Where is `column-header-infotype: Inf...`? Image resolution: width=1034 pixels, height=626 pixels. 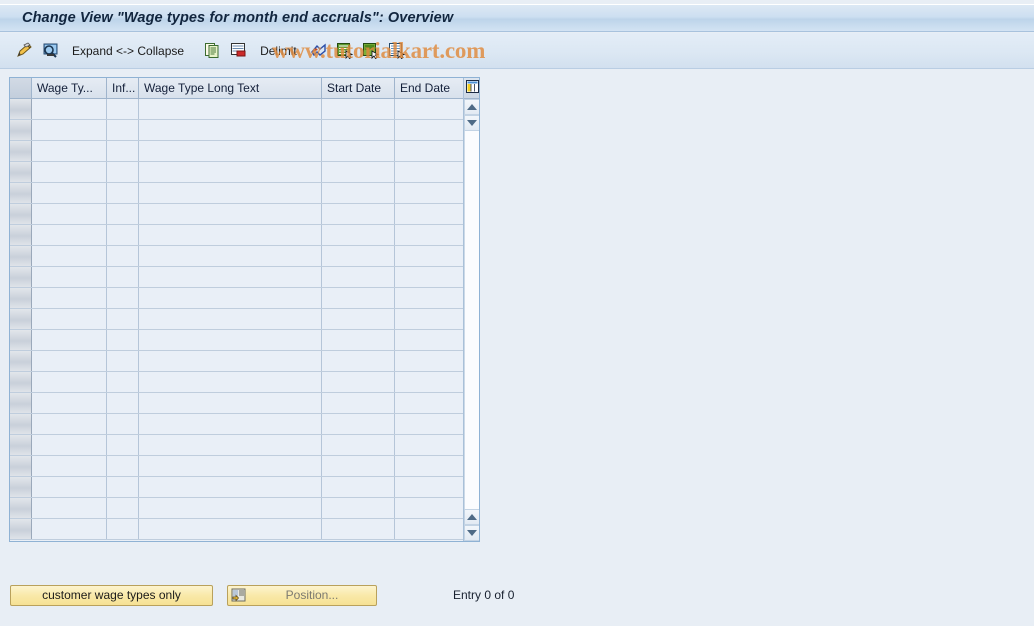
column-header-infotype: Inf... is located at coordinates (123, 88).